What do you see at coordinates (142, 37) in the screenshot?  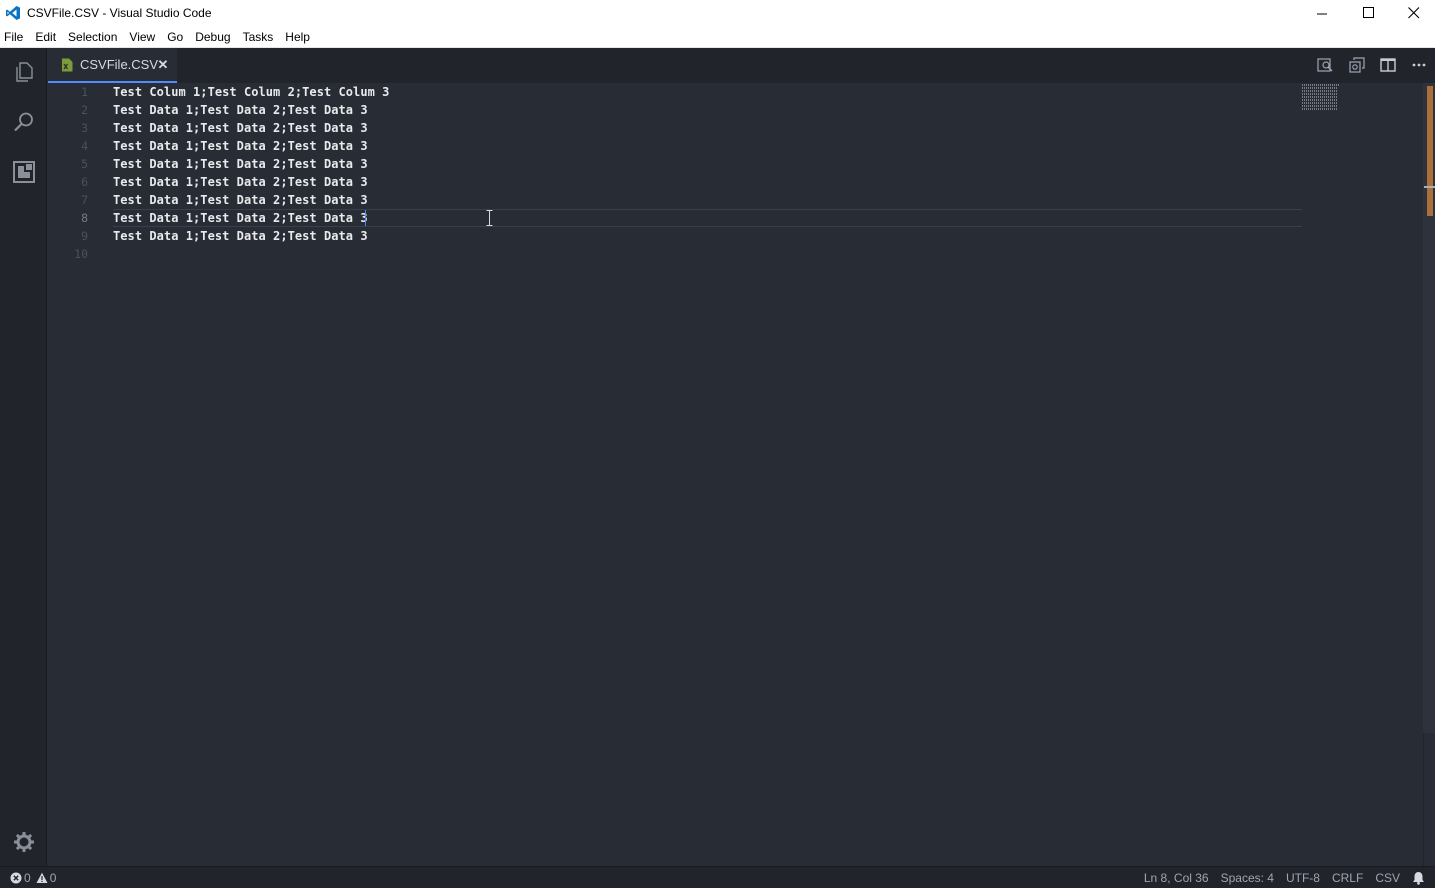 I see `menu-view: View` at bounding box center [142, 37].